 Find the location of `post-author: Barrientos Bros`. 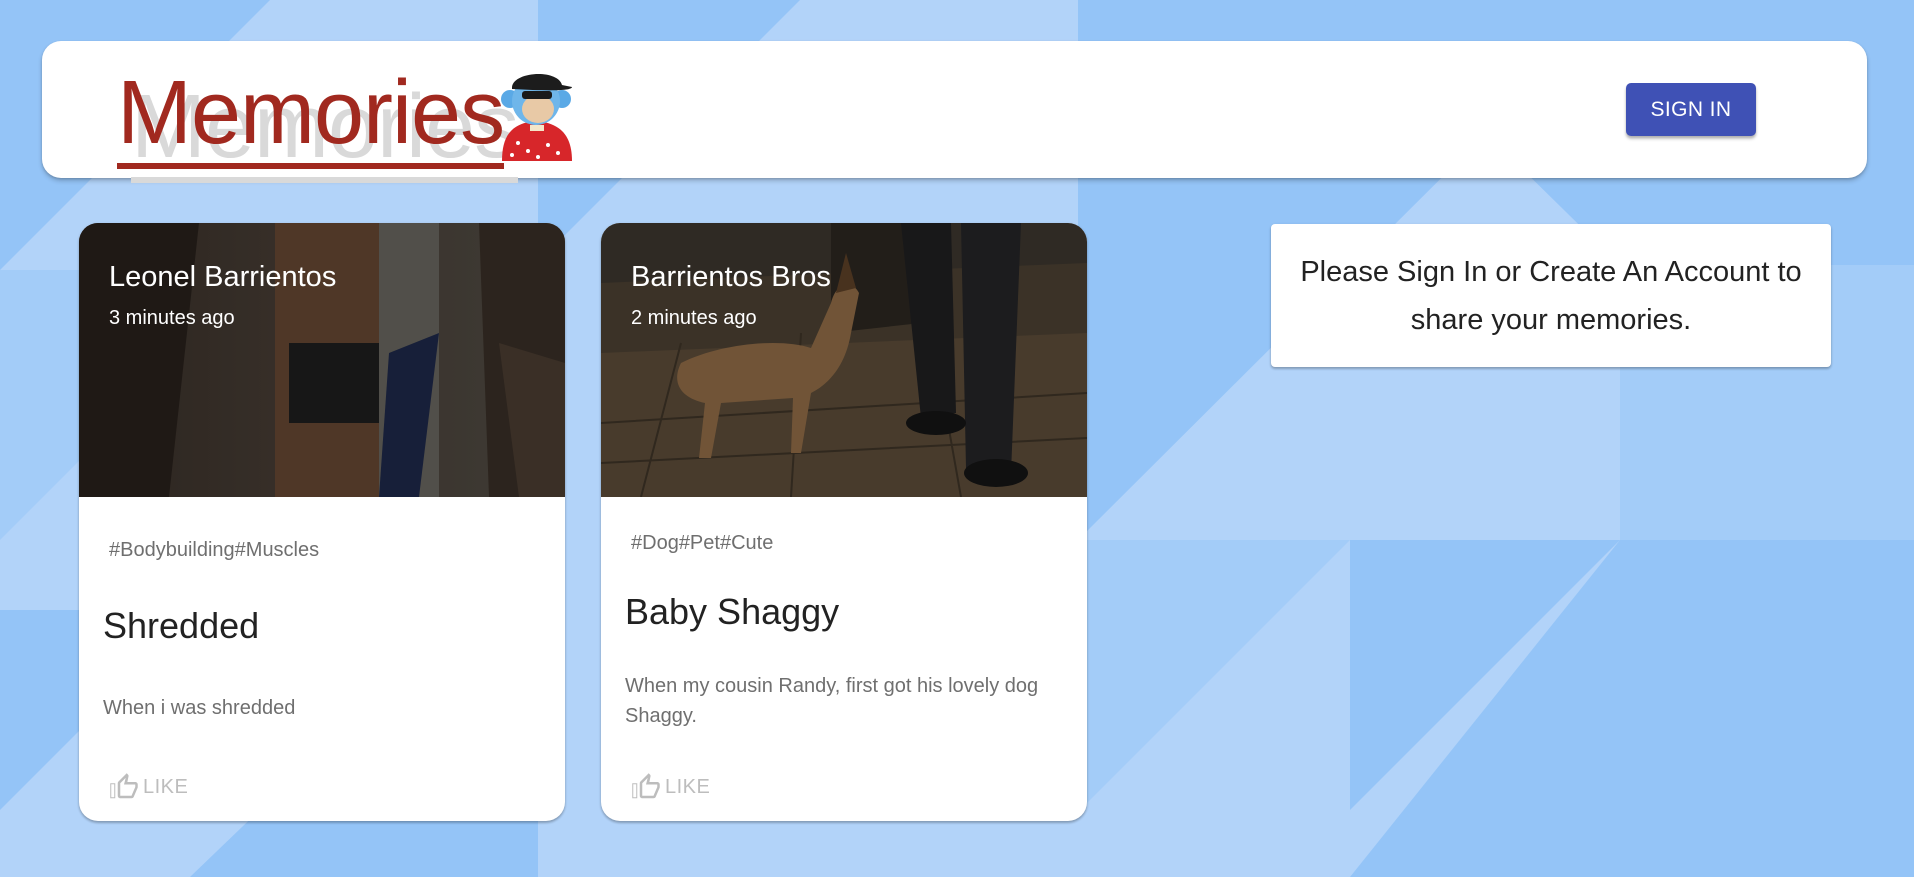

post-author: Barrientos Bros is located at coordinates (731, 277).